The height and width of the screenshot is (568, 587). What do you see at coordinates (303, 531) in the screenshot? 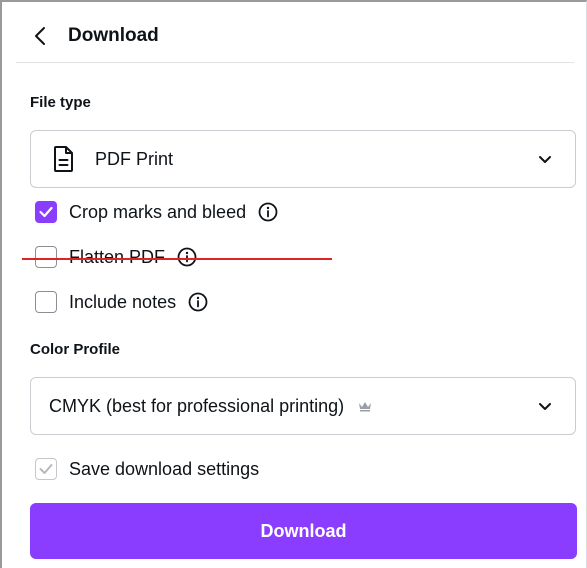
I see `download-button: Download` at bounding box center [303, 531].